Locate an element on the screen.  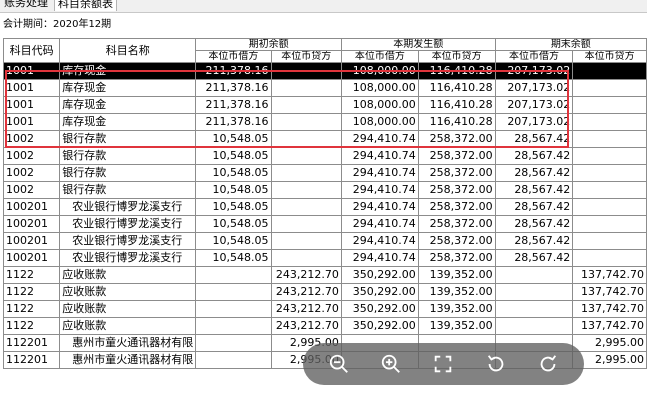
rotate-right-button is located at coordinates (548, 364).